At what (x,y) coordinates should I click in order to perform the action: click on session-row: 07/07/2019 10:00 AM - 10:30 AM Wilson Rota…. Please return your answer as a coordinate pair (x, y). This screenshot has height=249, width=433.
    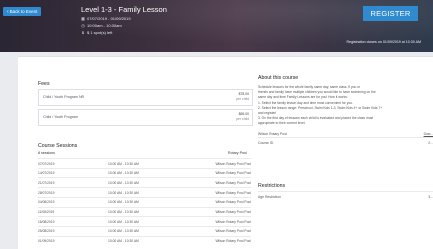
    Looking at the image, I should click on (144, 163).